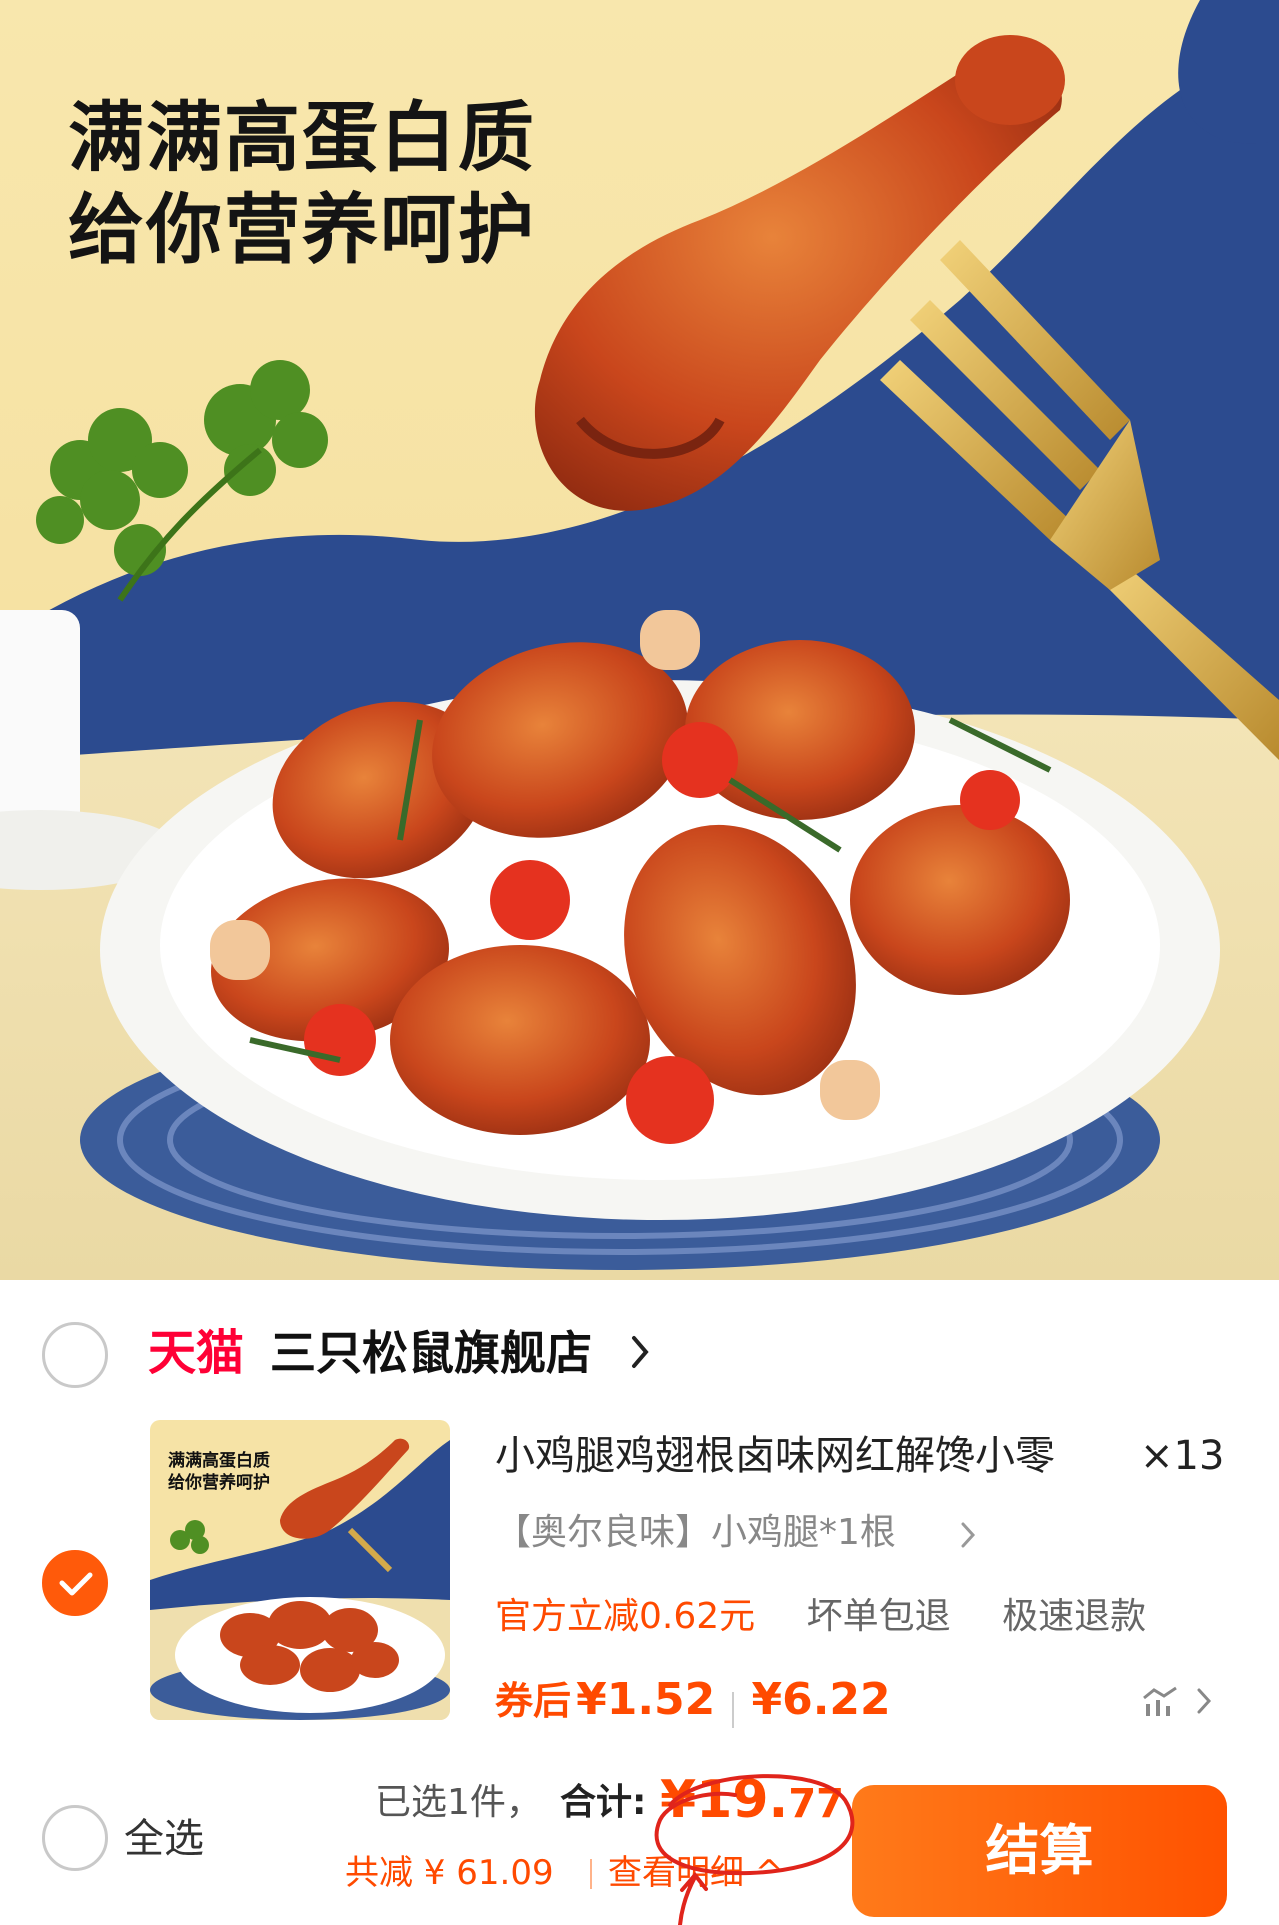 This screenshot has width=1279, height=1925. Describe the element at coordinates (591, 1874) in the screenshot. I see `savings-divider` at that location.